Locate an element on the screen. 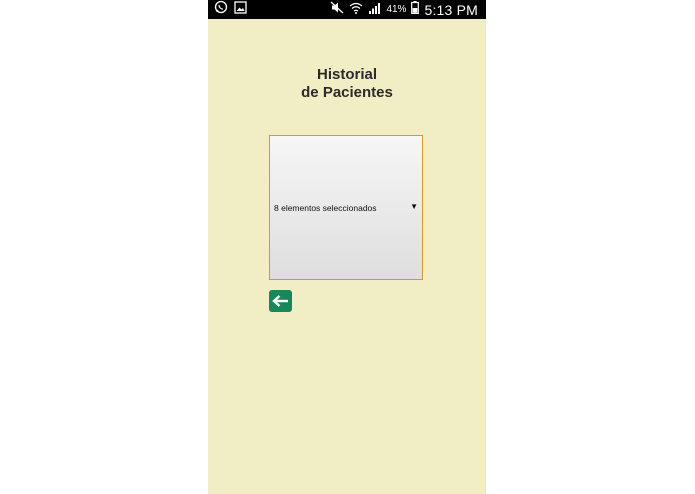  patients-multiselect: 8 elementos seleccionados ▼ is located at coordinates (346, 207).